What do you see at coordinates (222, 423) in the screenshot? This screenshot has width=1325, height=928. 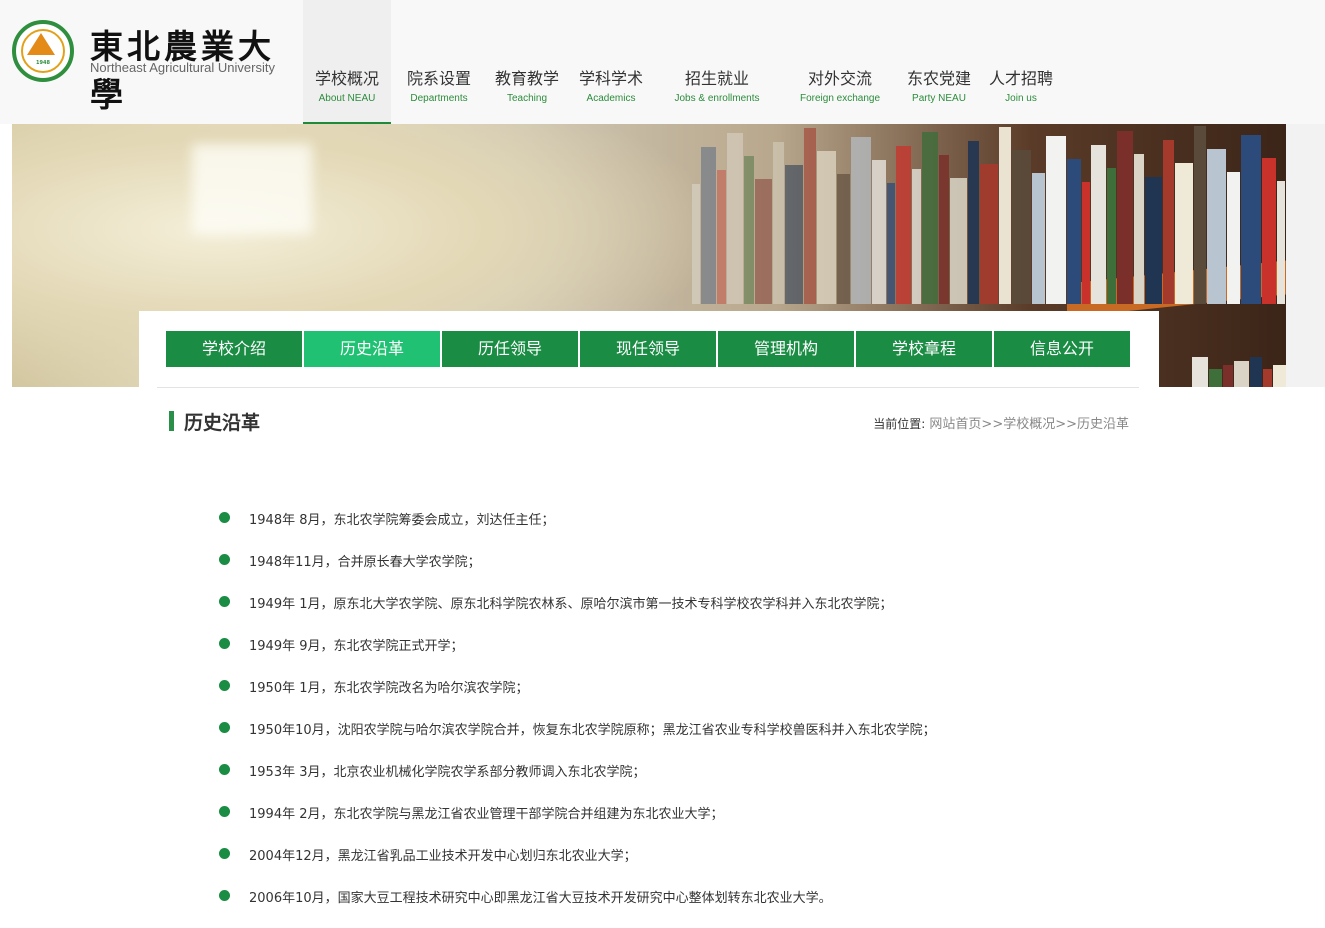 I see `page-title: 历史沿革` at bounding box center [222, 423].